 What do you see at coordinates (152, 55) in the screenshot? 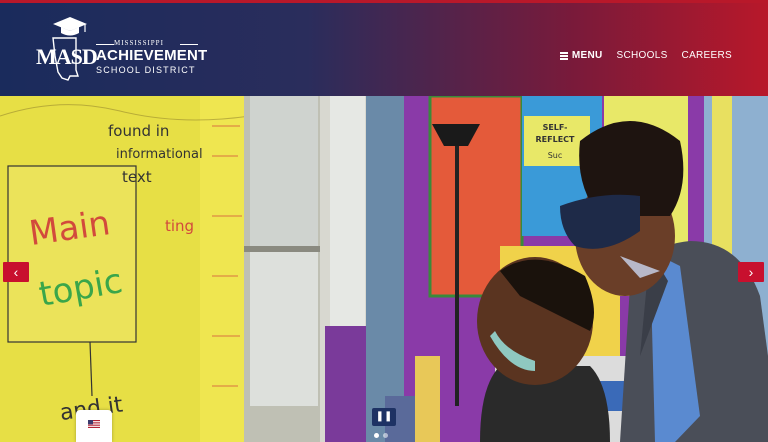
I see `logo-name-line: ACHIEVEMENT` at bounding box center [152, 55].